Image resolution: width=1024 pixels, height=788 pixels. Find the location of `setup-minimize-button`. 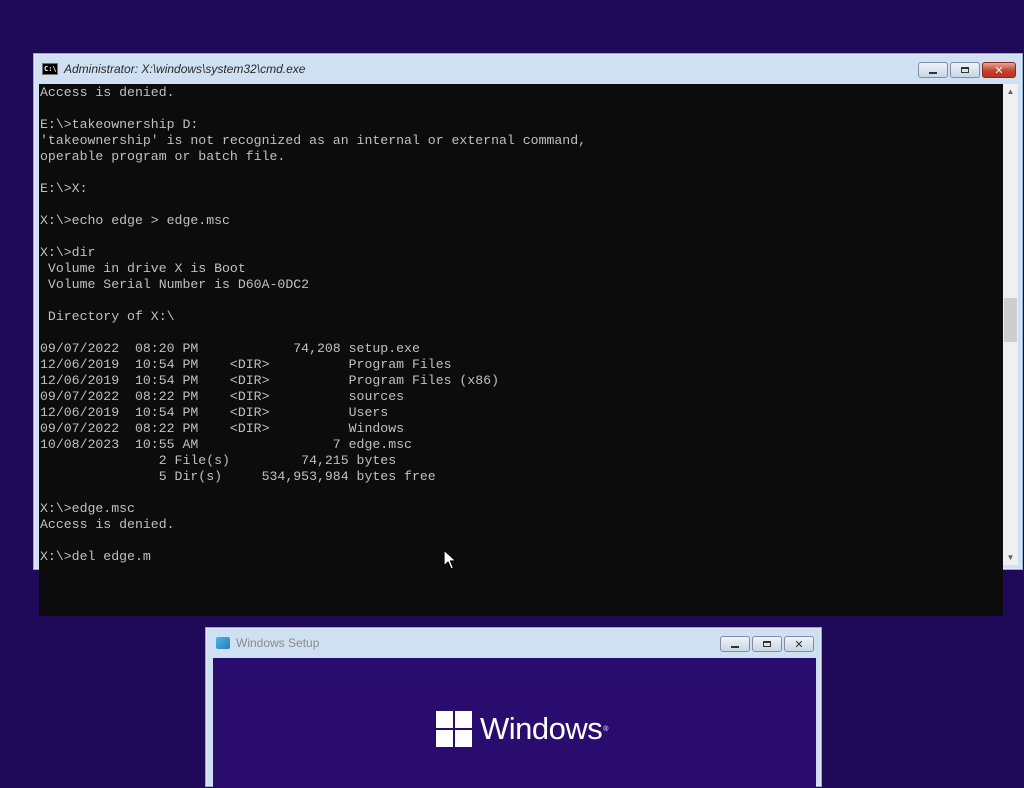

setup-minimize-button is located at coordinates (735, 644).